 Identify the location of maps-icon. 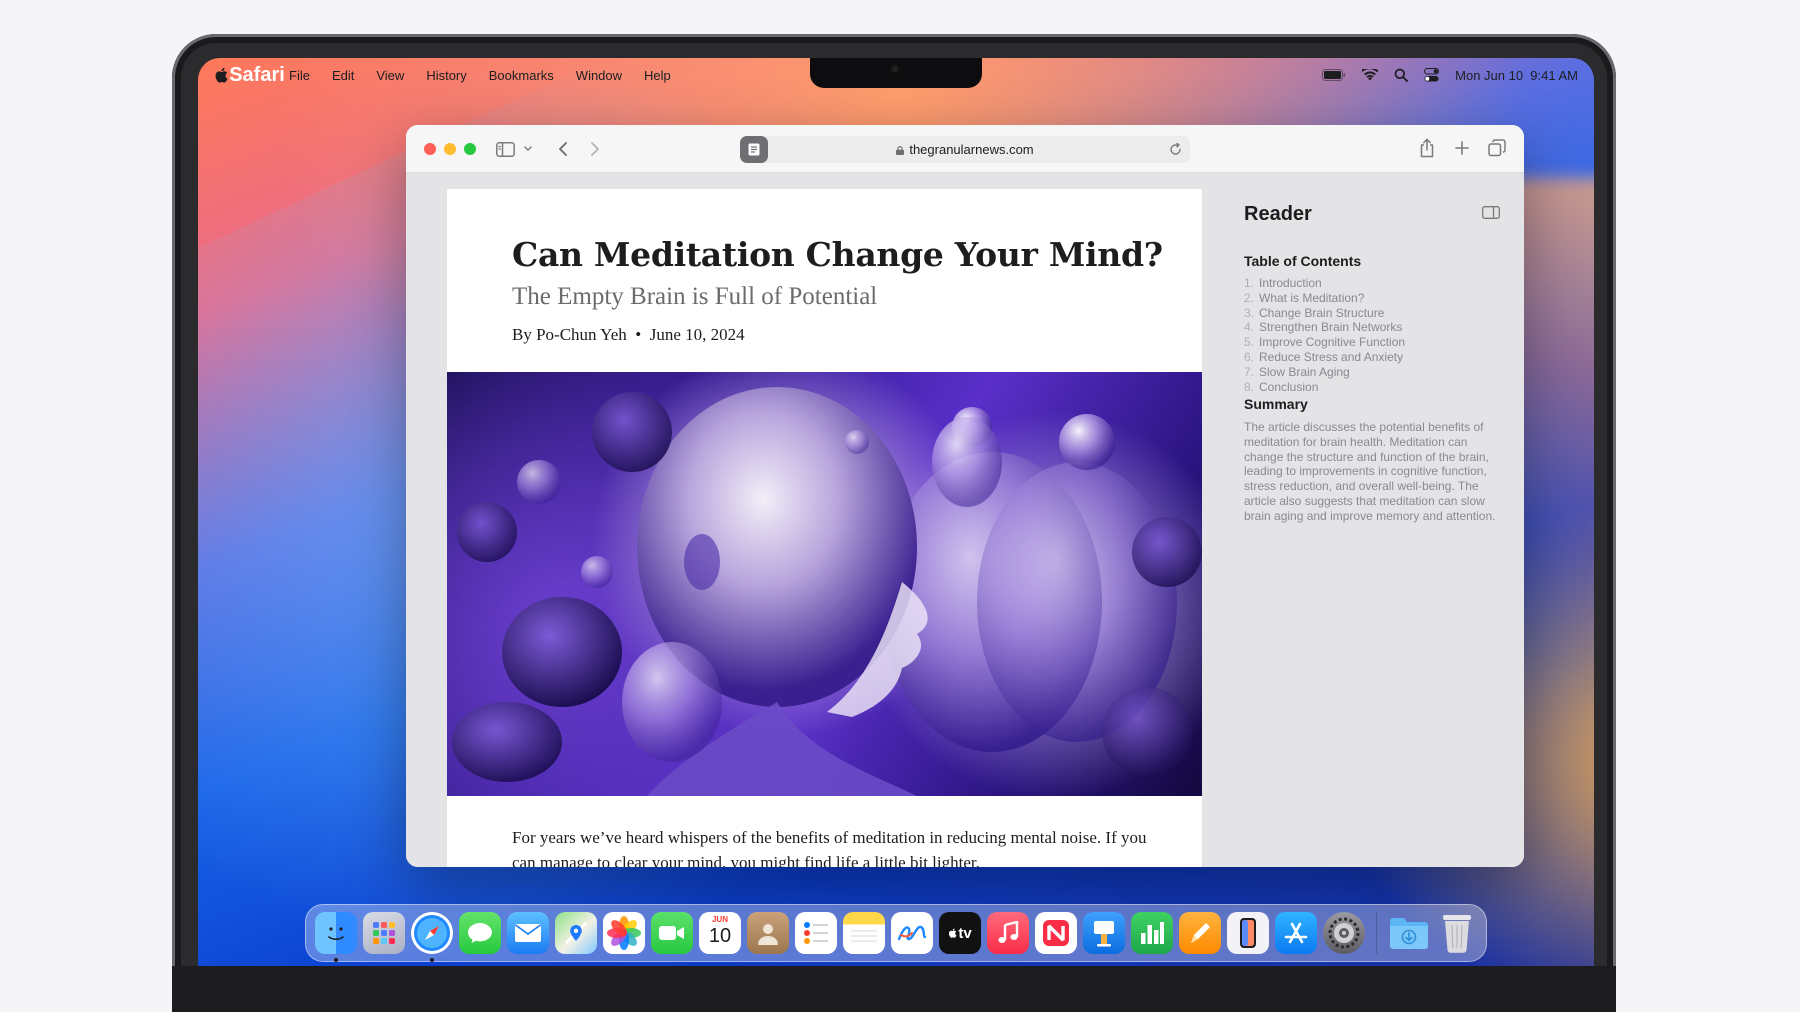
(576, 933).